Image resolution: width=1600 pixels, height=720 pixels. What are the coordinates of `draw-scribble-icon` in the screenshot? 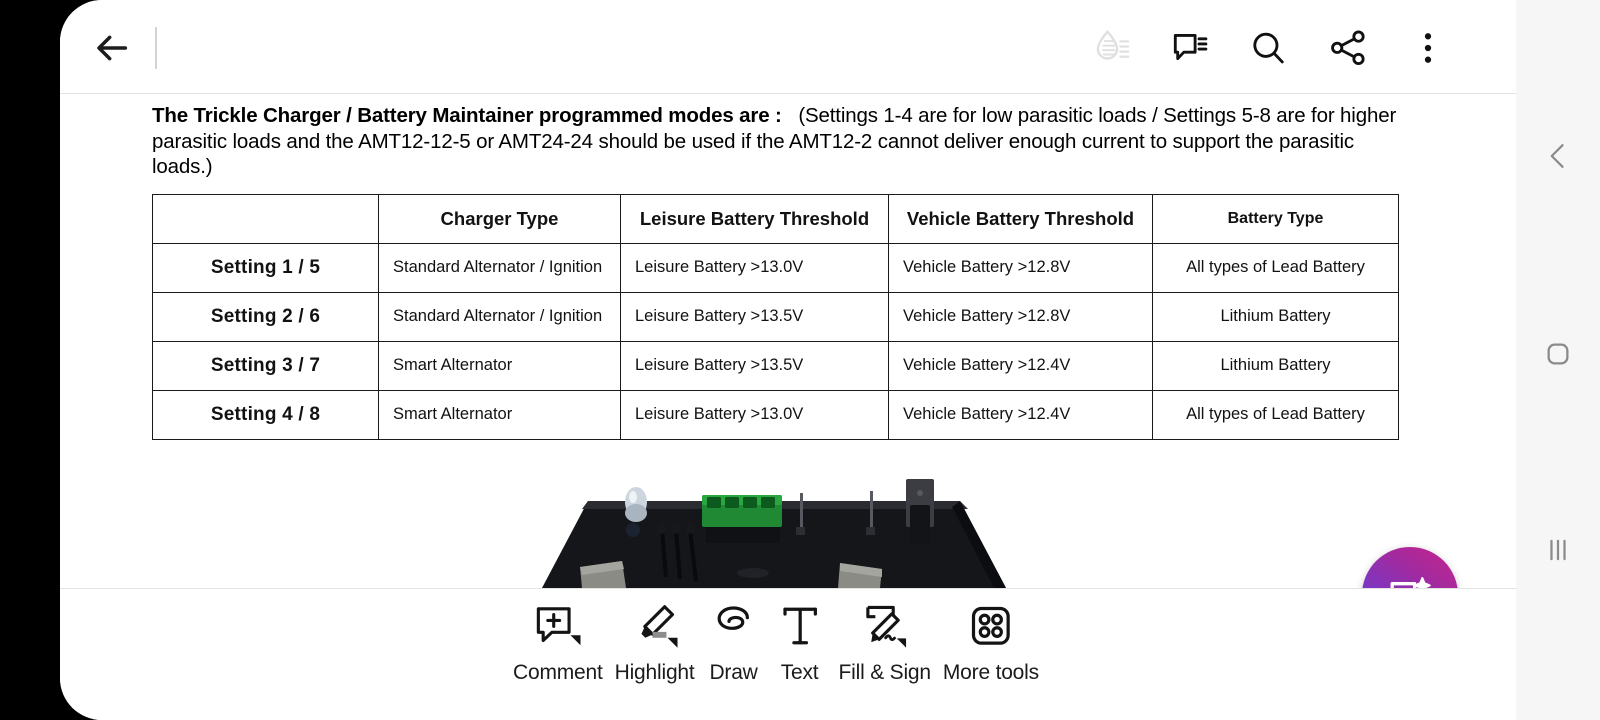 It's located at (734, 626).